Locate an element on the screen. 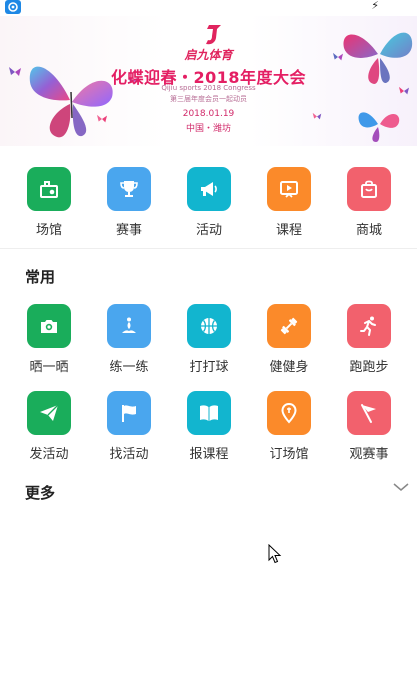 This screenshot has height=677, width=417. common-fitness-button: 健健身 is located at coordinates (289, 339).